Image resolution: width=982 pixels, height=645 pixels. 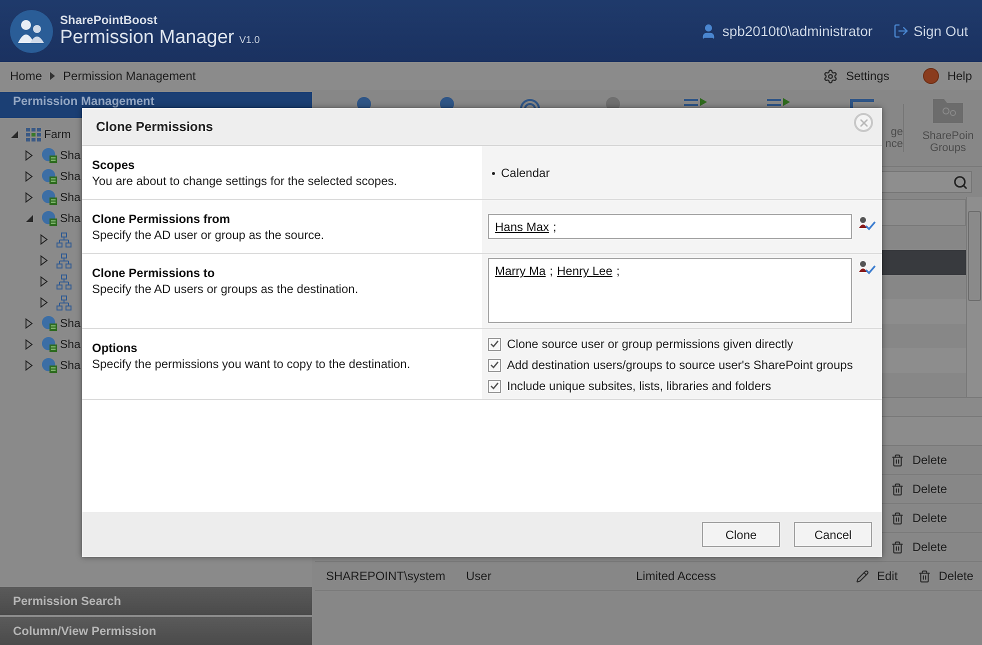 What do you see at coordinates (894, 144) in the screenshot?
I see `toolbar-label: nce` at bounding box center [894, 144].